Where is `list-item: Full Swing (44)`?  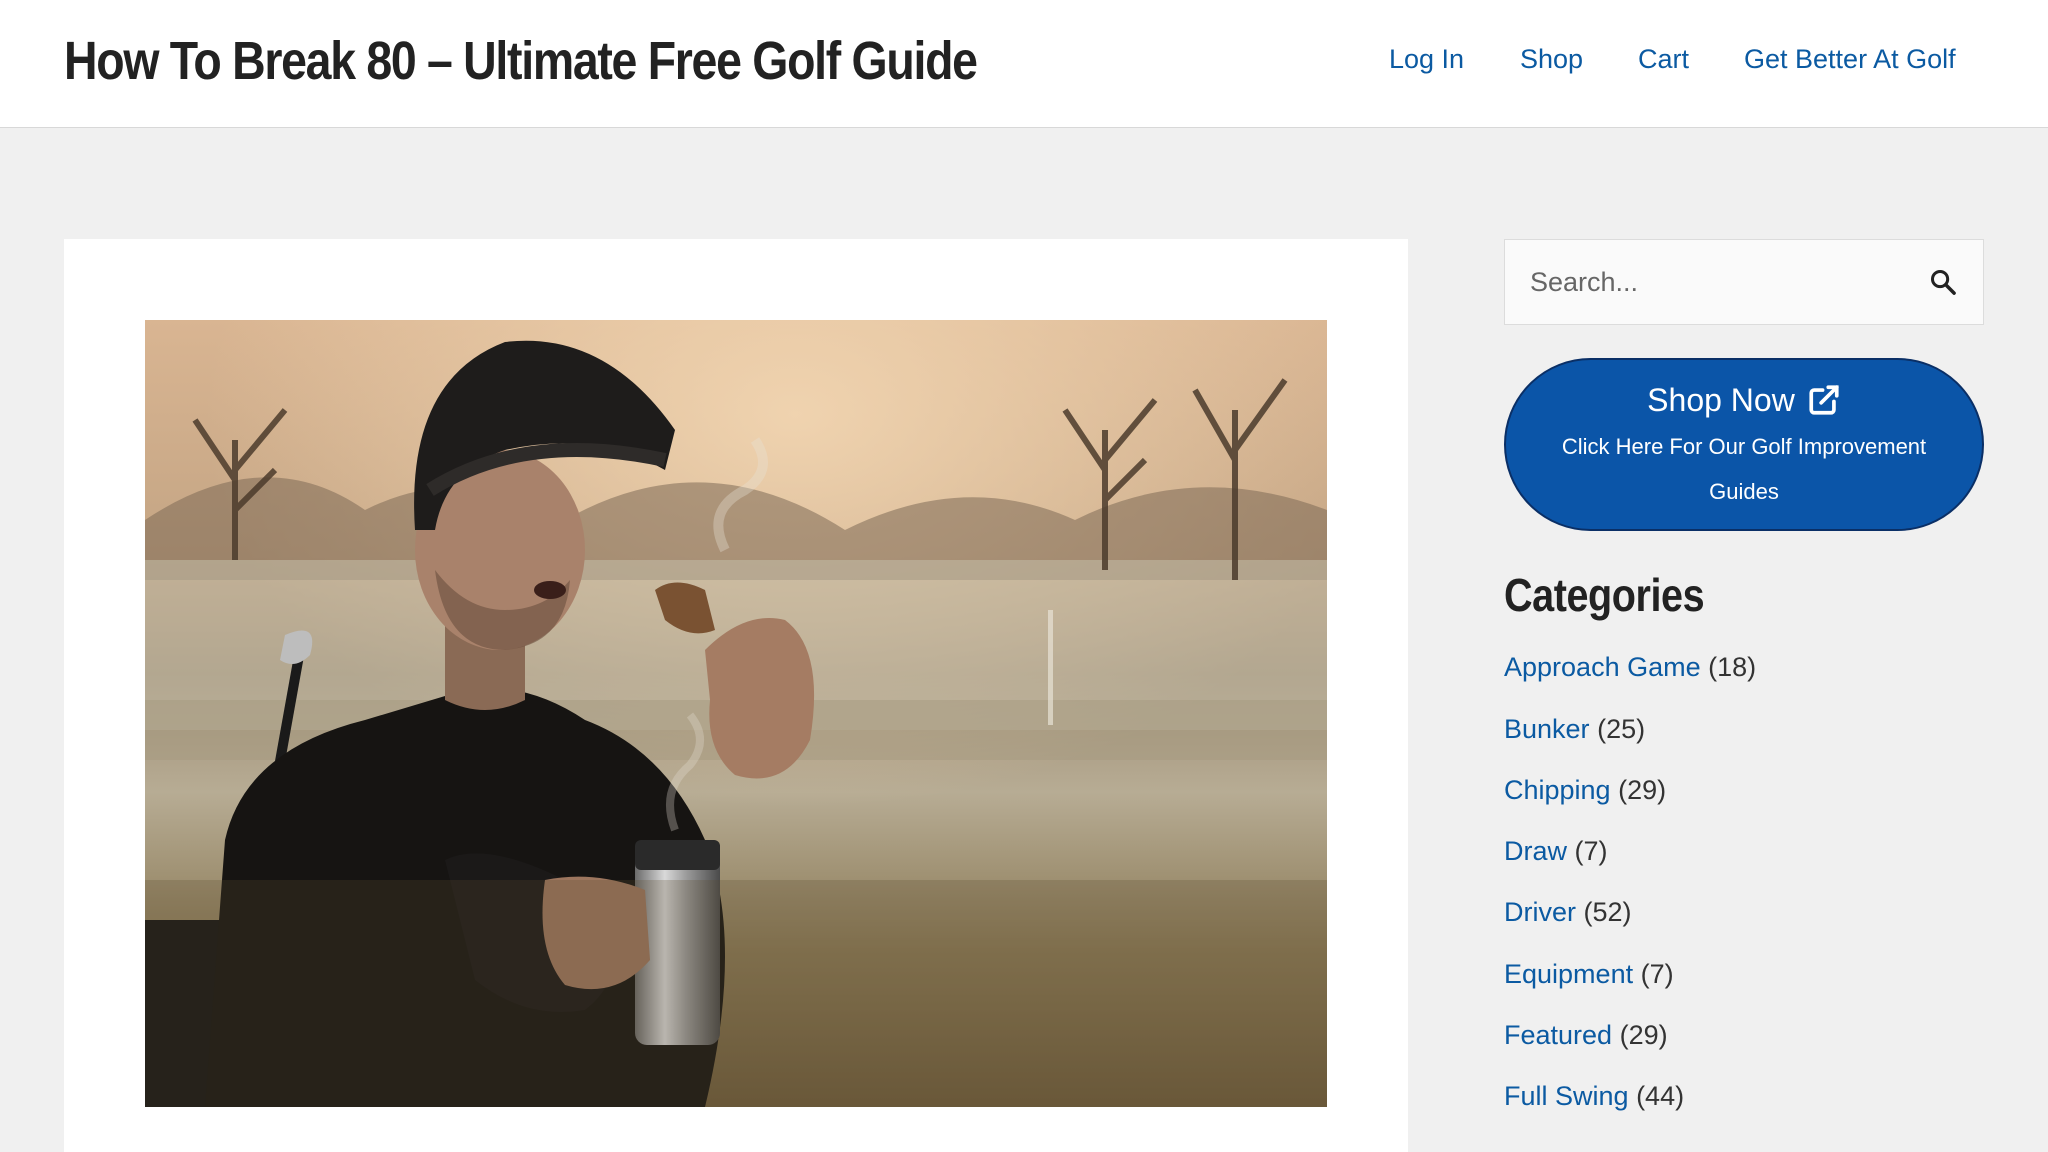
list-item: Full Swing (44) is located at coordinates (1594, 1101).